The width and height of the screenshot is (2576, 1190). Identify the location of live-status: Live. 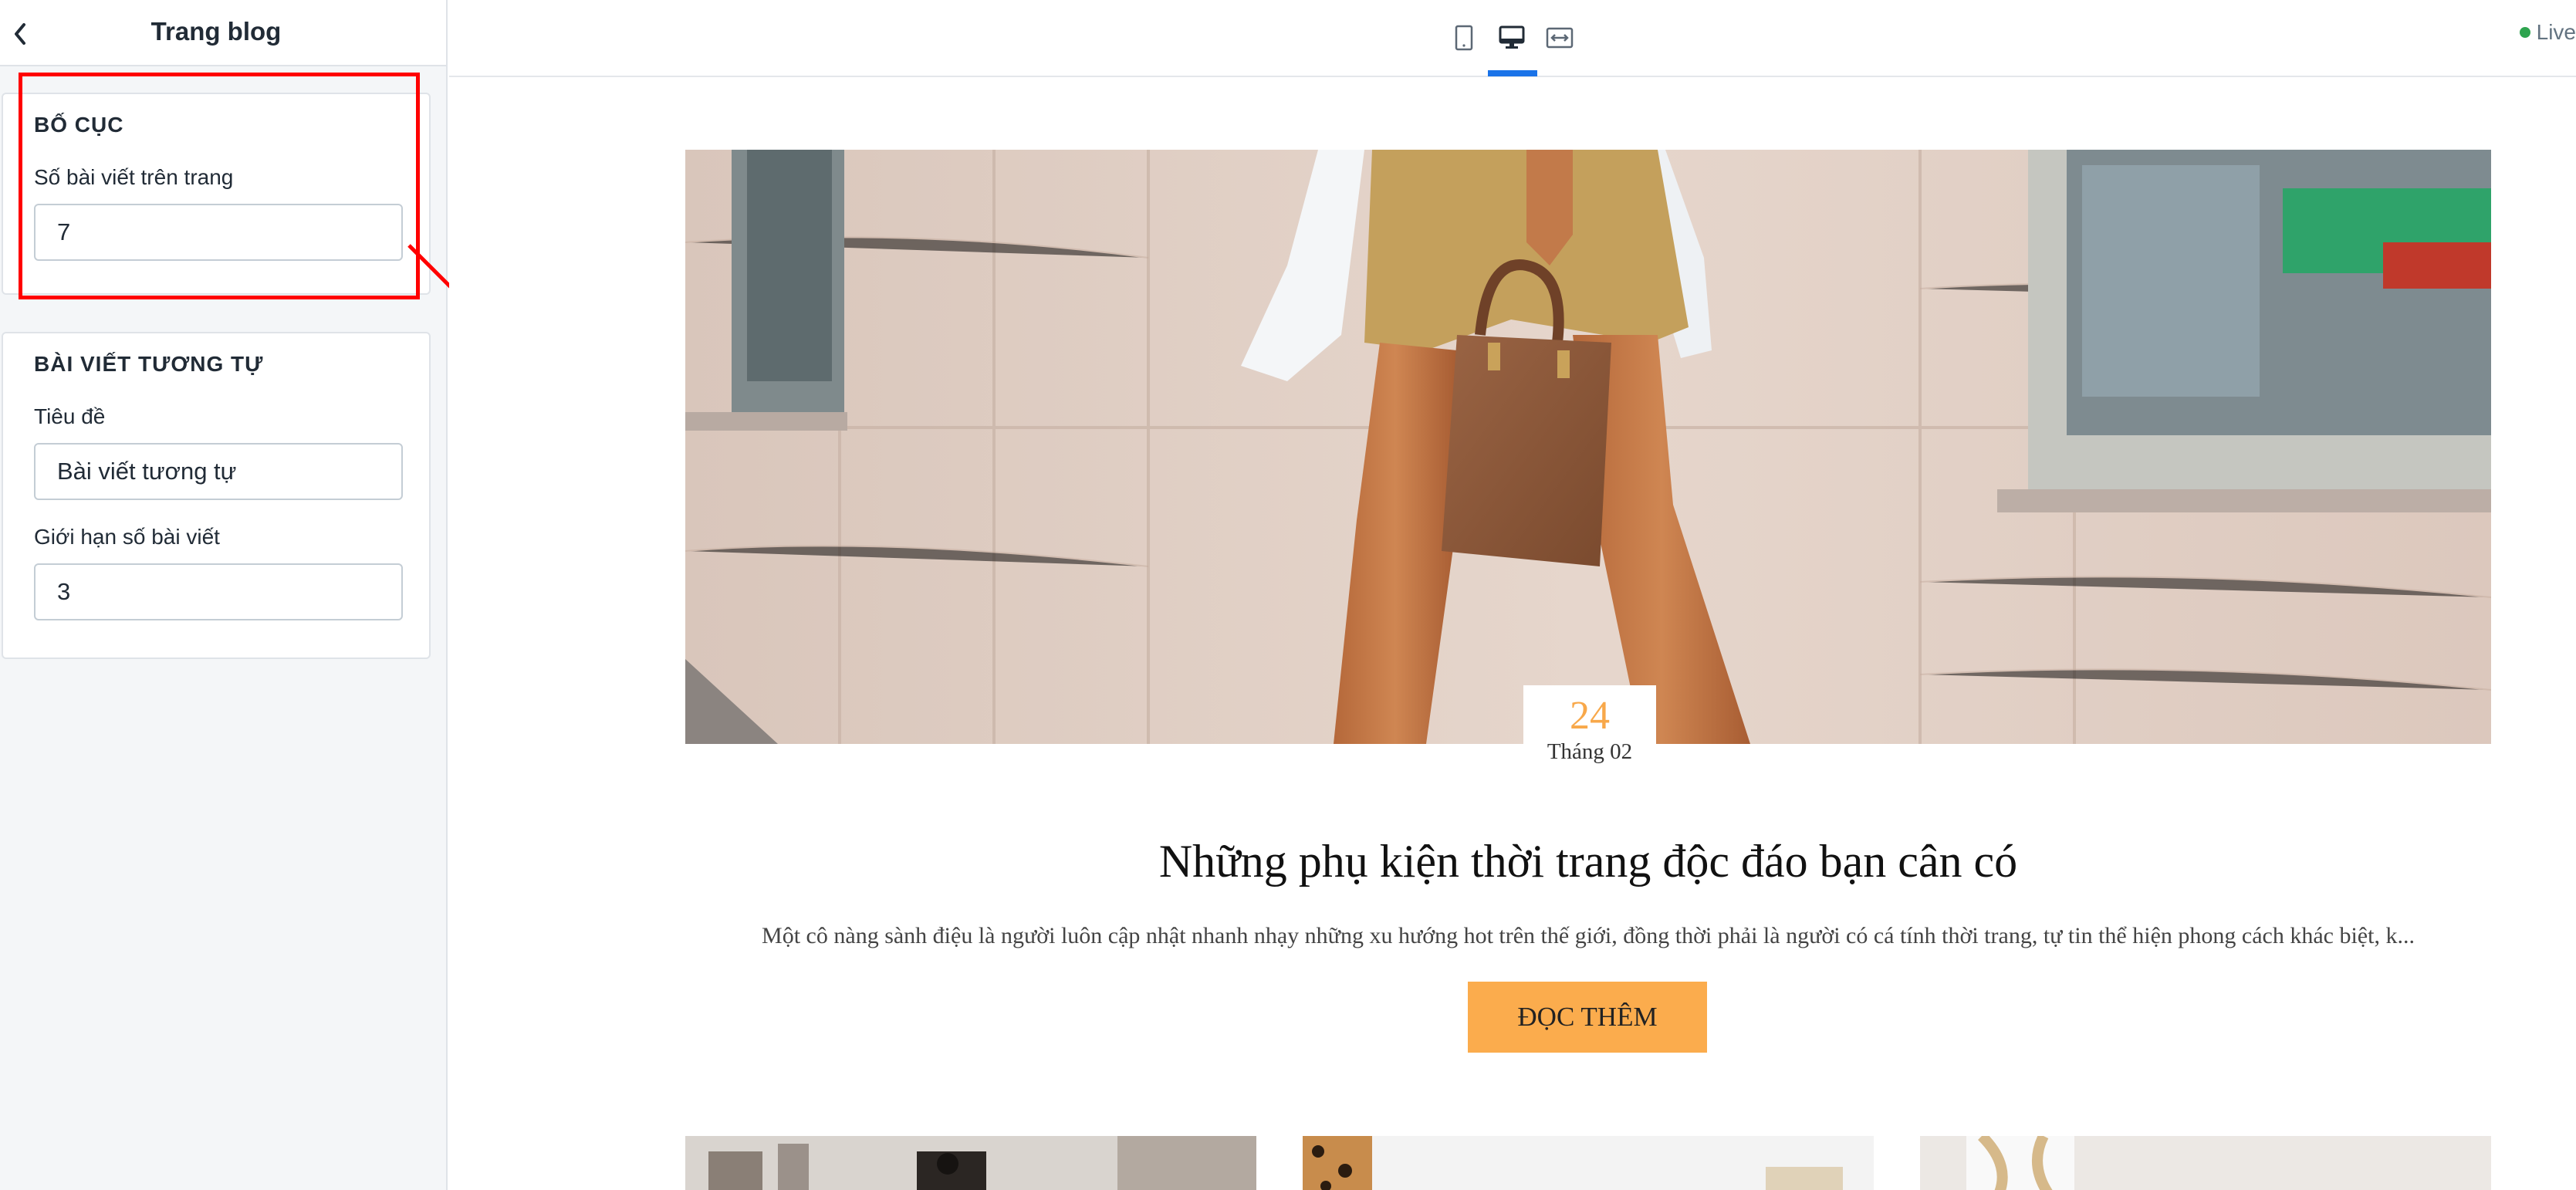
(2547, 32).